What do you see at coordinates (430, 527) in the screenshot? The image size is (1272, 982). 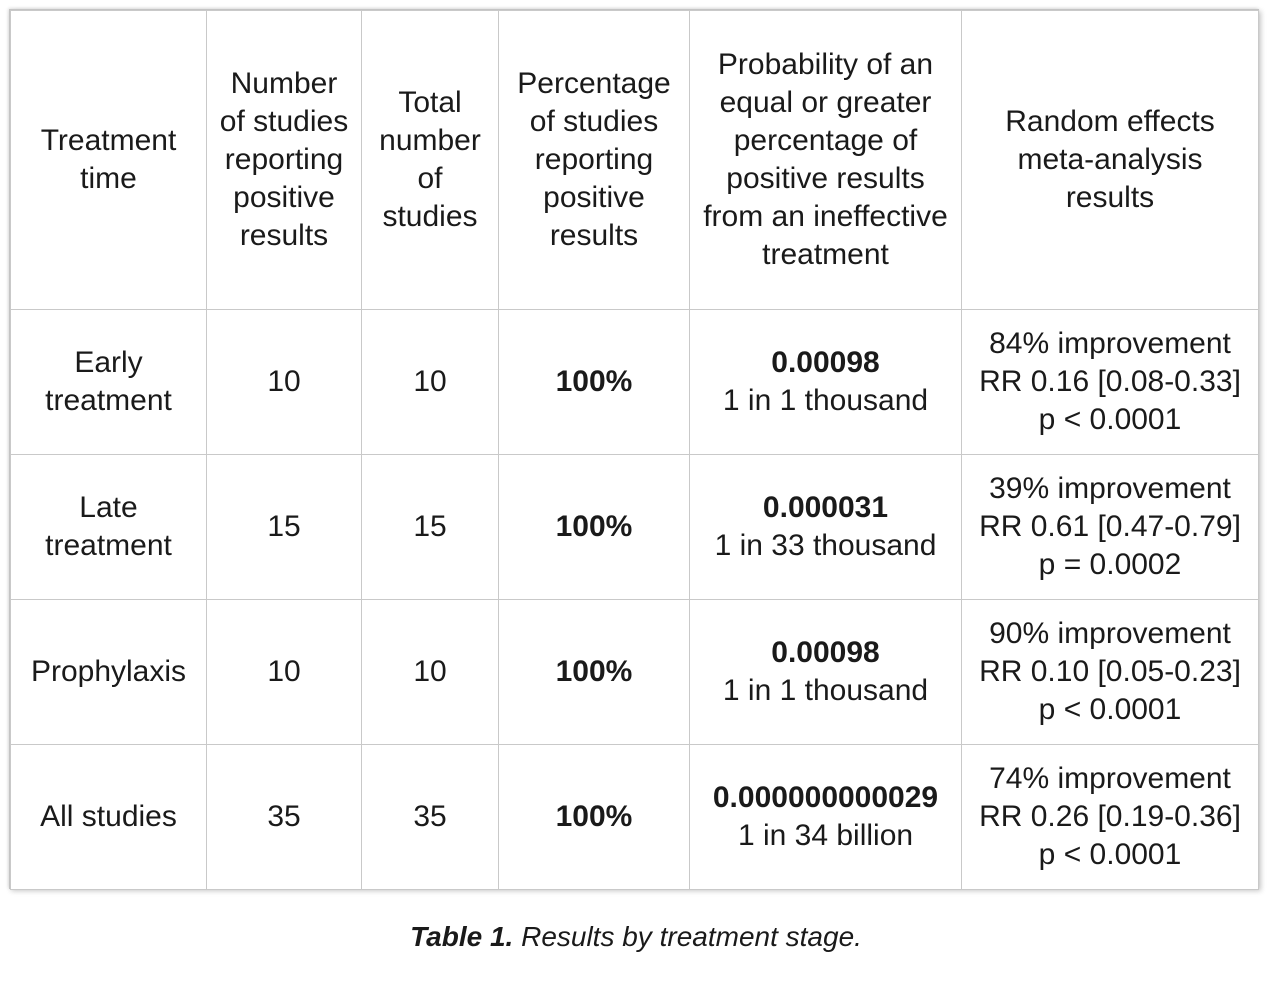 I see `cell-total-studies: 15` at bounding box center [430, 527].